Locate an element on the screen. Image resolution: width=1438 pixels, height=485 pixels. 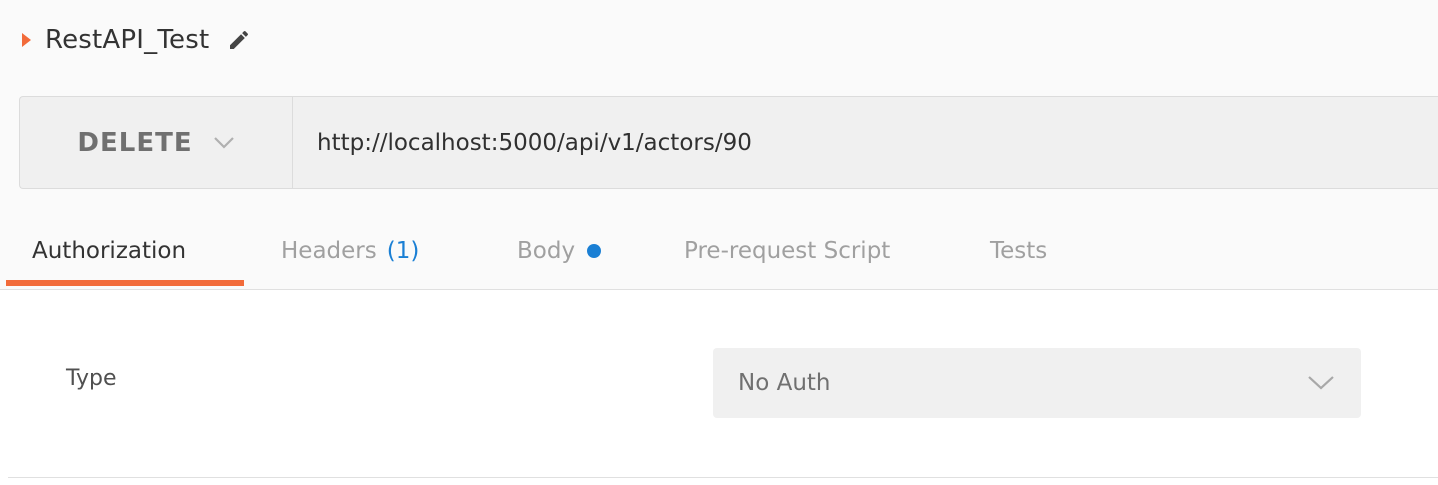
method-select: DELETE is located at coordinates (156, 142).